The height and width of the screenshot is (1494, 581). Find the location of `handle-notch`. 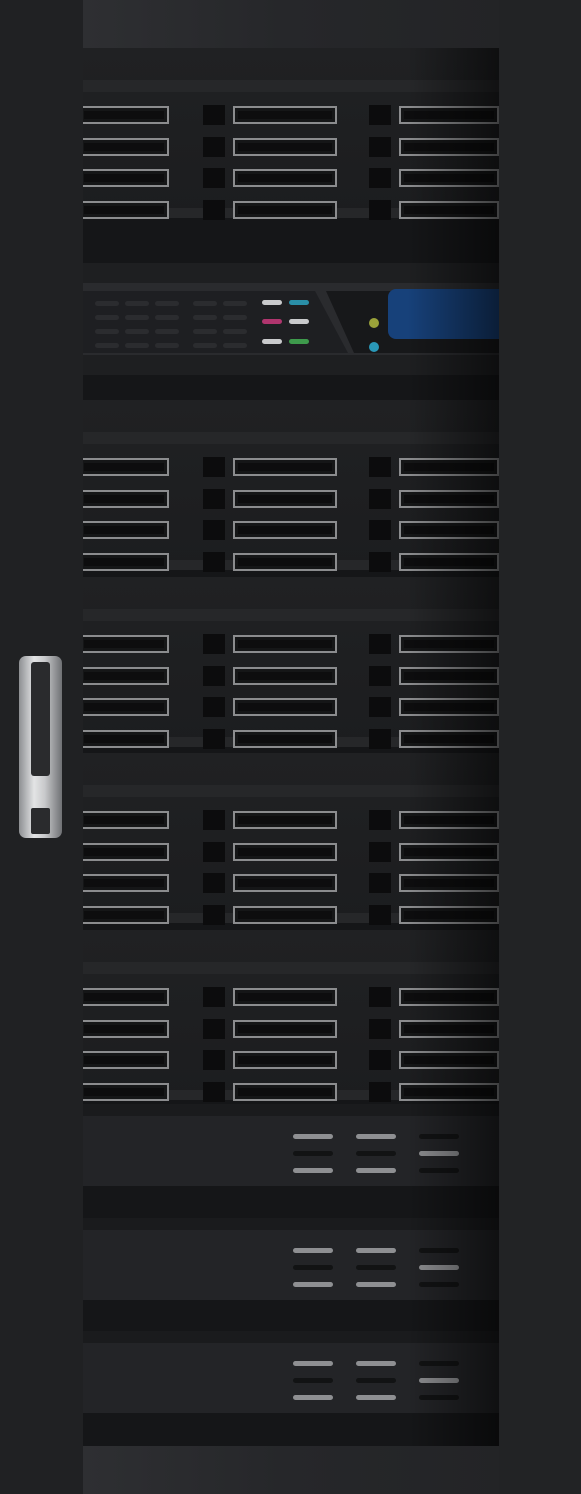

handle-notch is located at coordinates (40, 821).